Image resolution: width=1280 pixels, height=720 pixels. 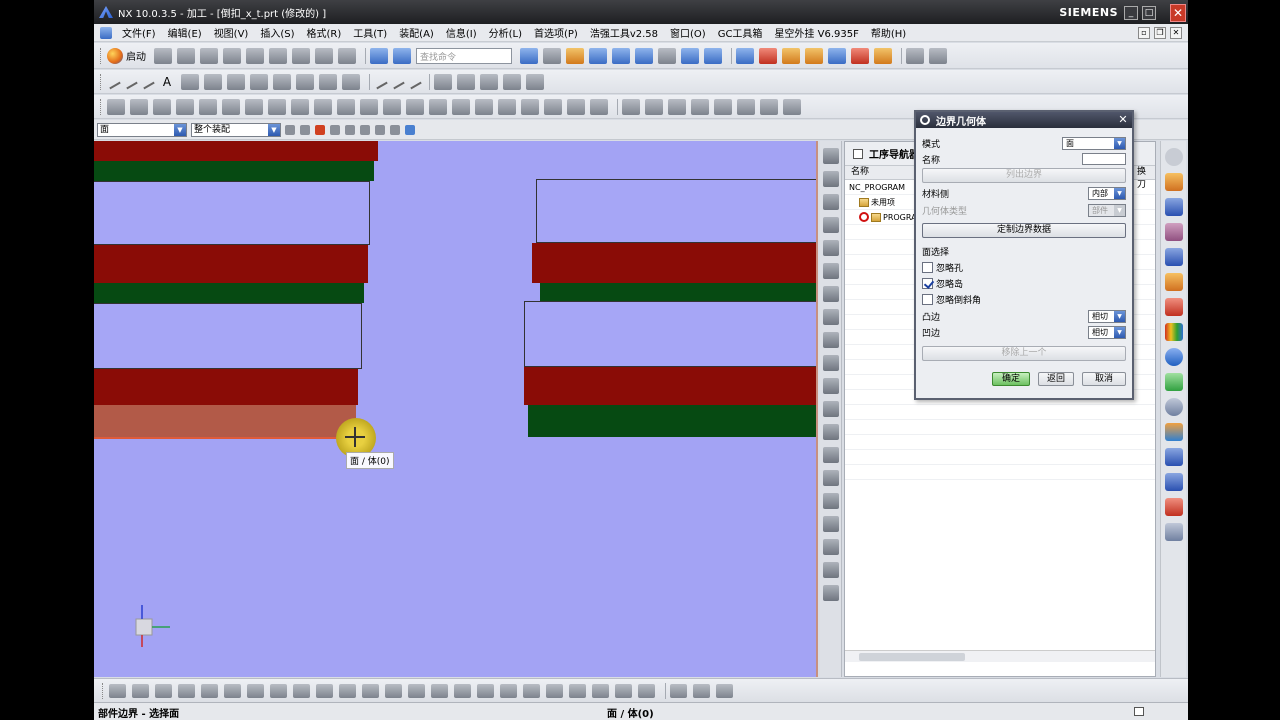 What do you see at coordinates (259, 81) in the screenshot?
I see `offset-curve-icon` at bounding box center [259, 81].